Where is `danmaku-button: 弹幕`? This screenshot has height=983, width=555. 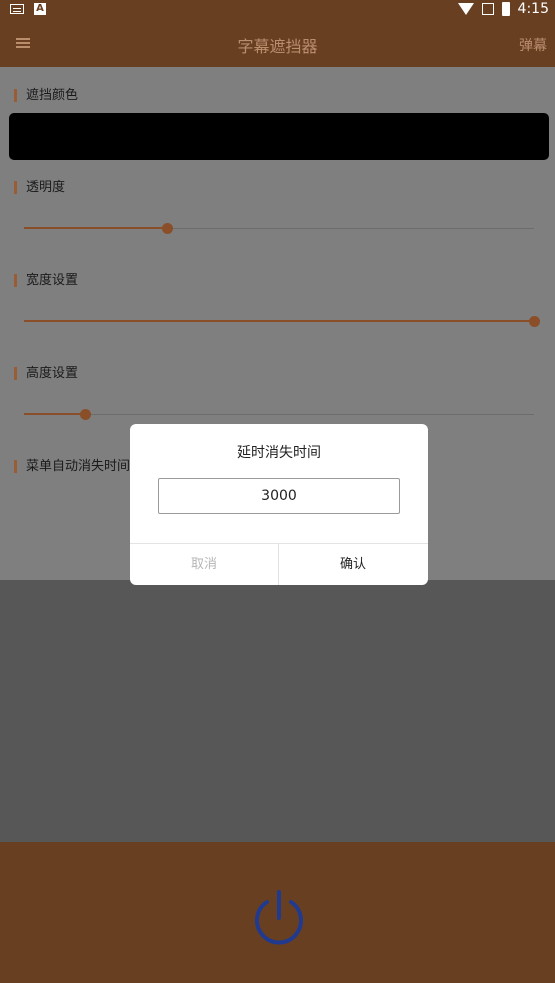 danmaku-button: 弹幕 is located at coordinates (533, 45).